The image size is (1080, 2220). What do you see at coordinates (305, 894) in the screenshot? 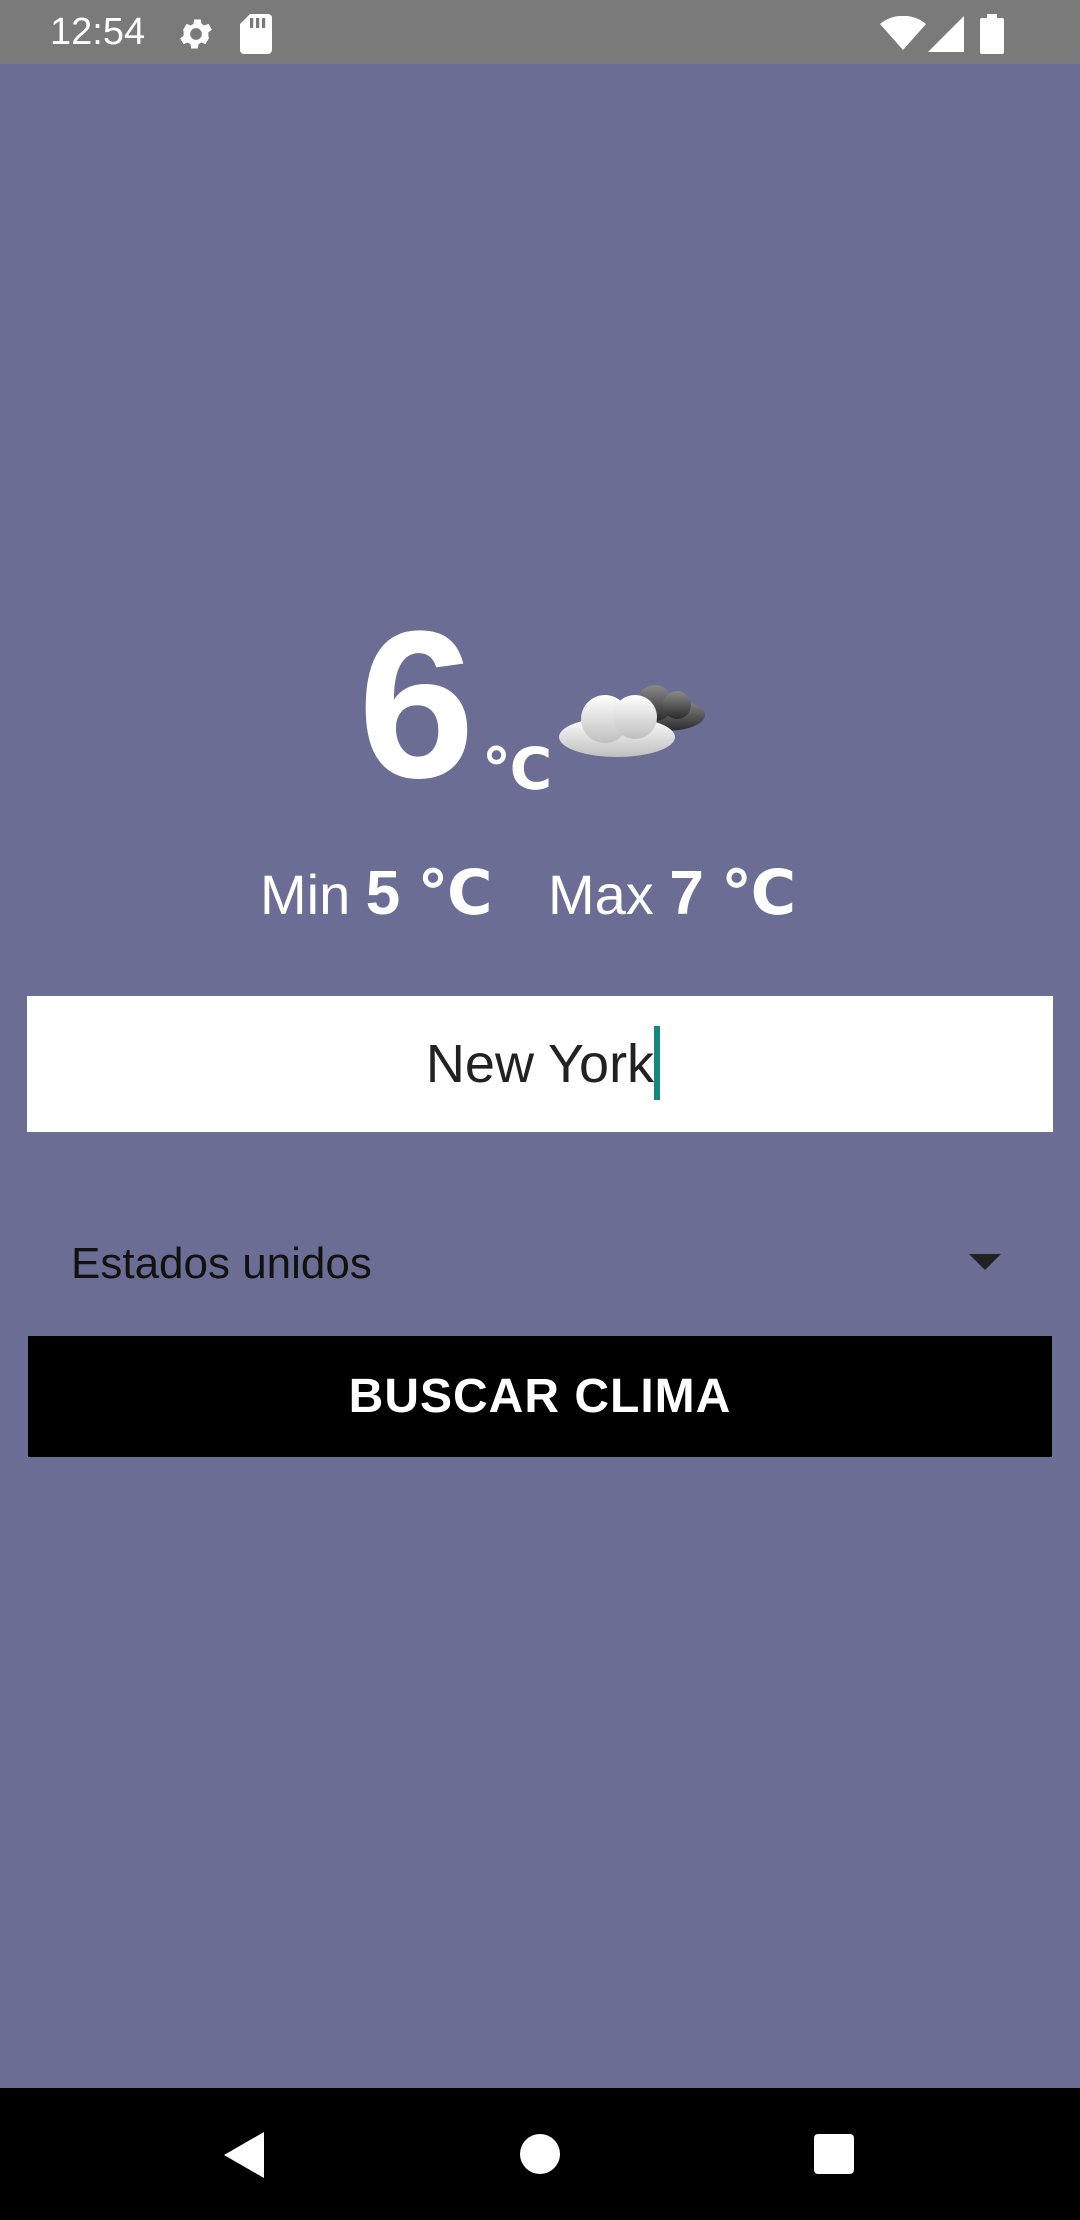
I see `min-label: Min` at bounding box center [305, 894].